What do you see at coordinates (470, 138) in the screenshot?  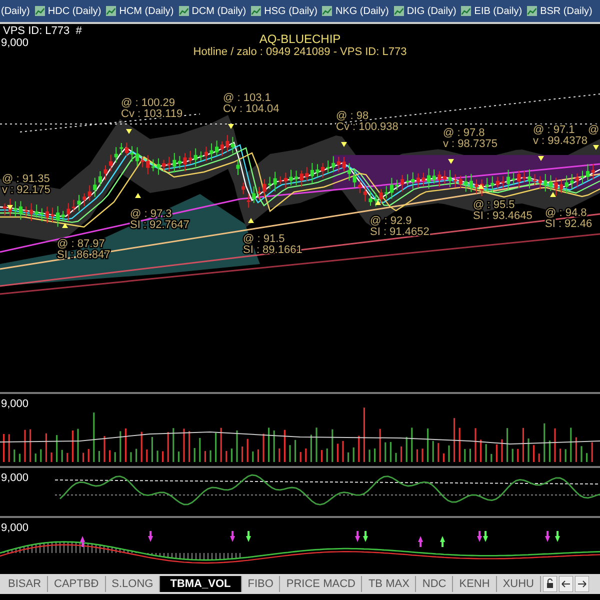 I see `price-annotation: @ : 97.8 v : 98.7375` at bounding box center [470, 138].